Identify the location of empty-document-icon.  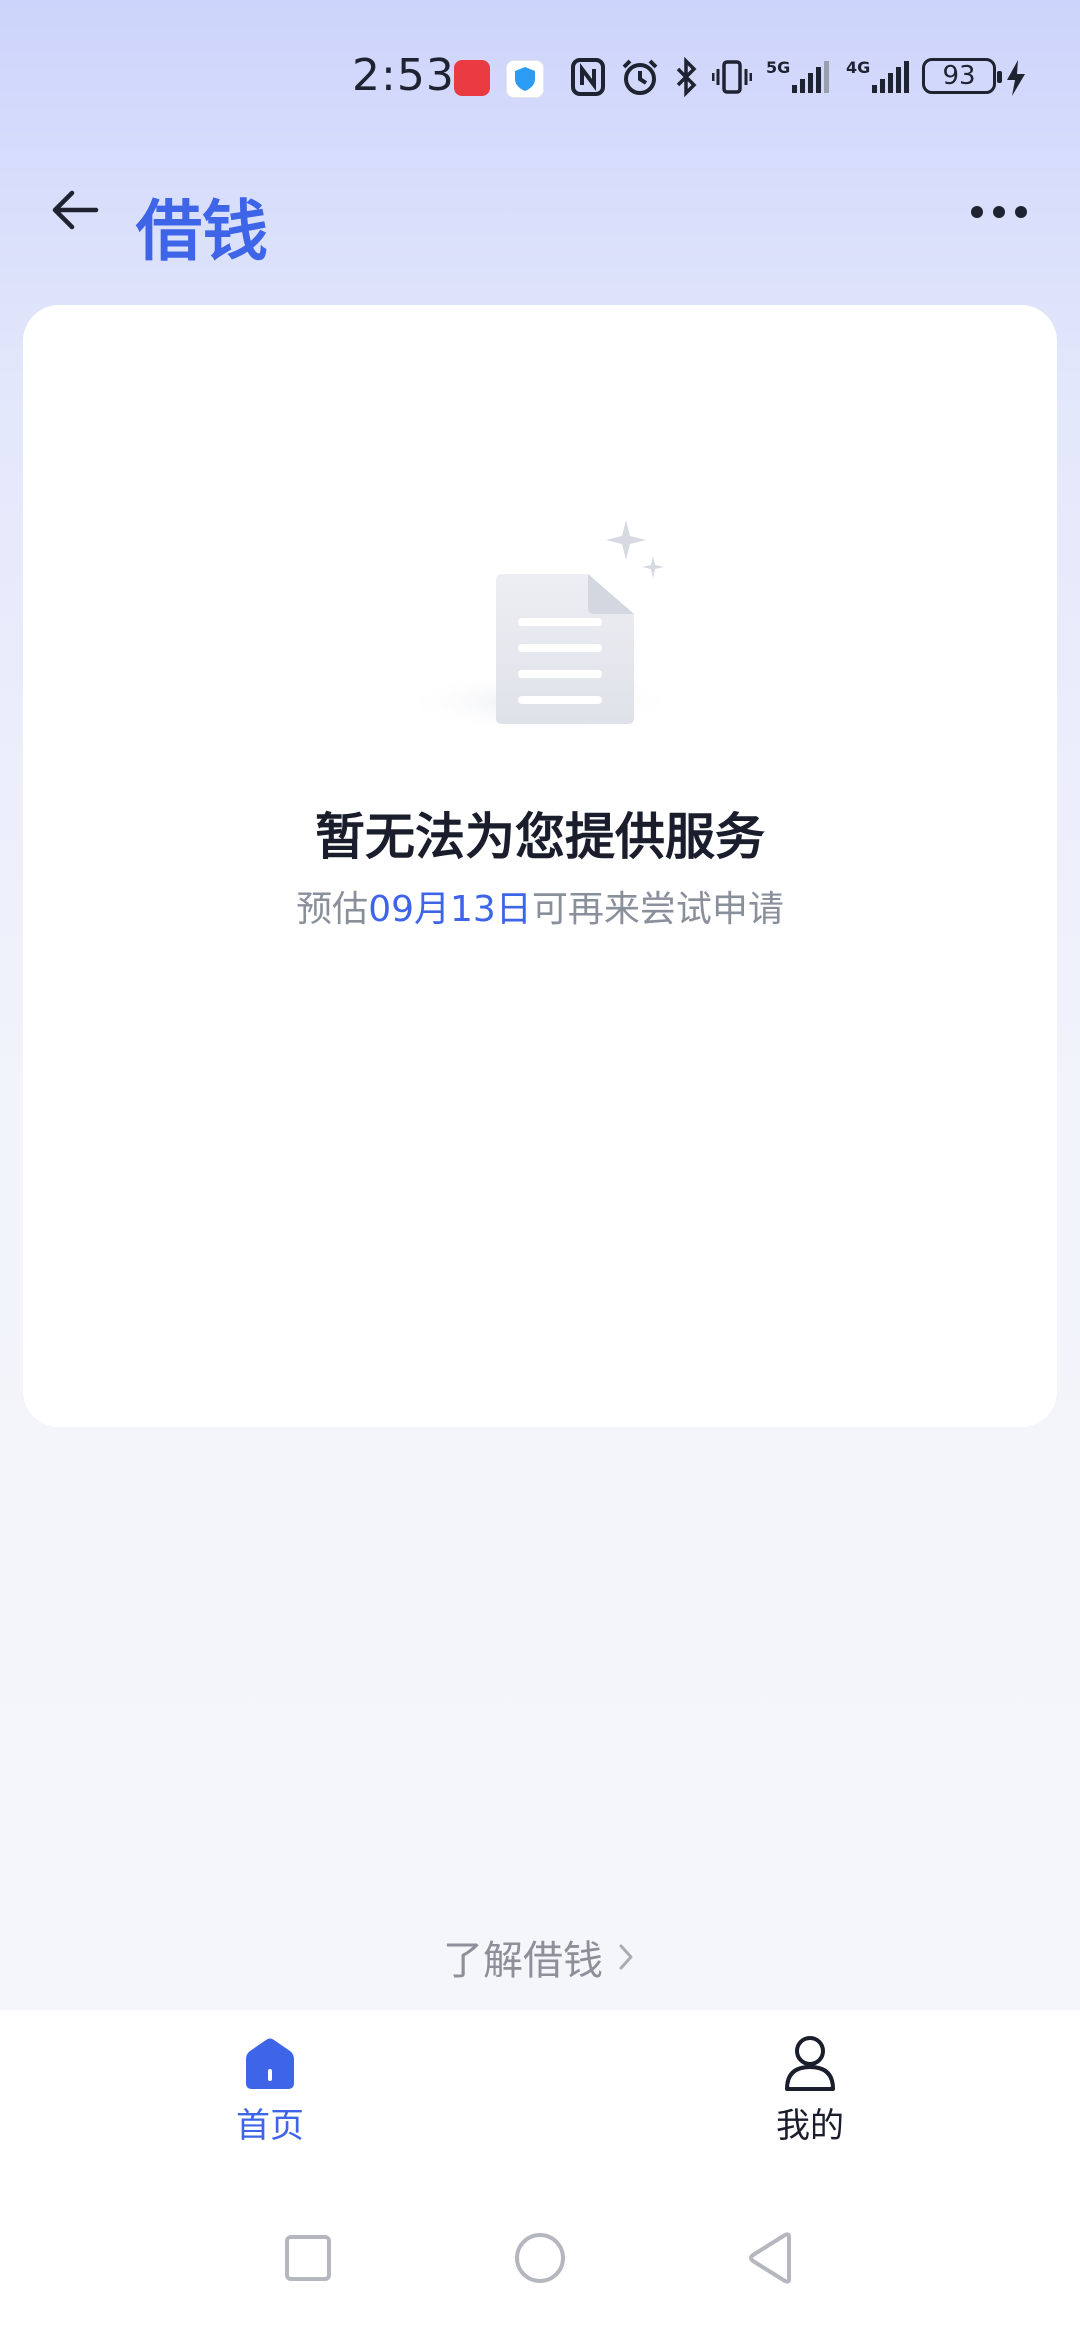
(540, 627).